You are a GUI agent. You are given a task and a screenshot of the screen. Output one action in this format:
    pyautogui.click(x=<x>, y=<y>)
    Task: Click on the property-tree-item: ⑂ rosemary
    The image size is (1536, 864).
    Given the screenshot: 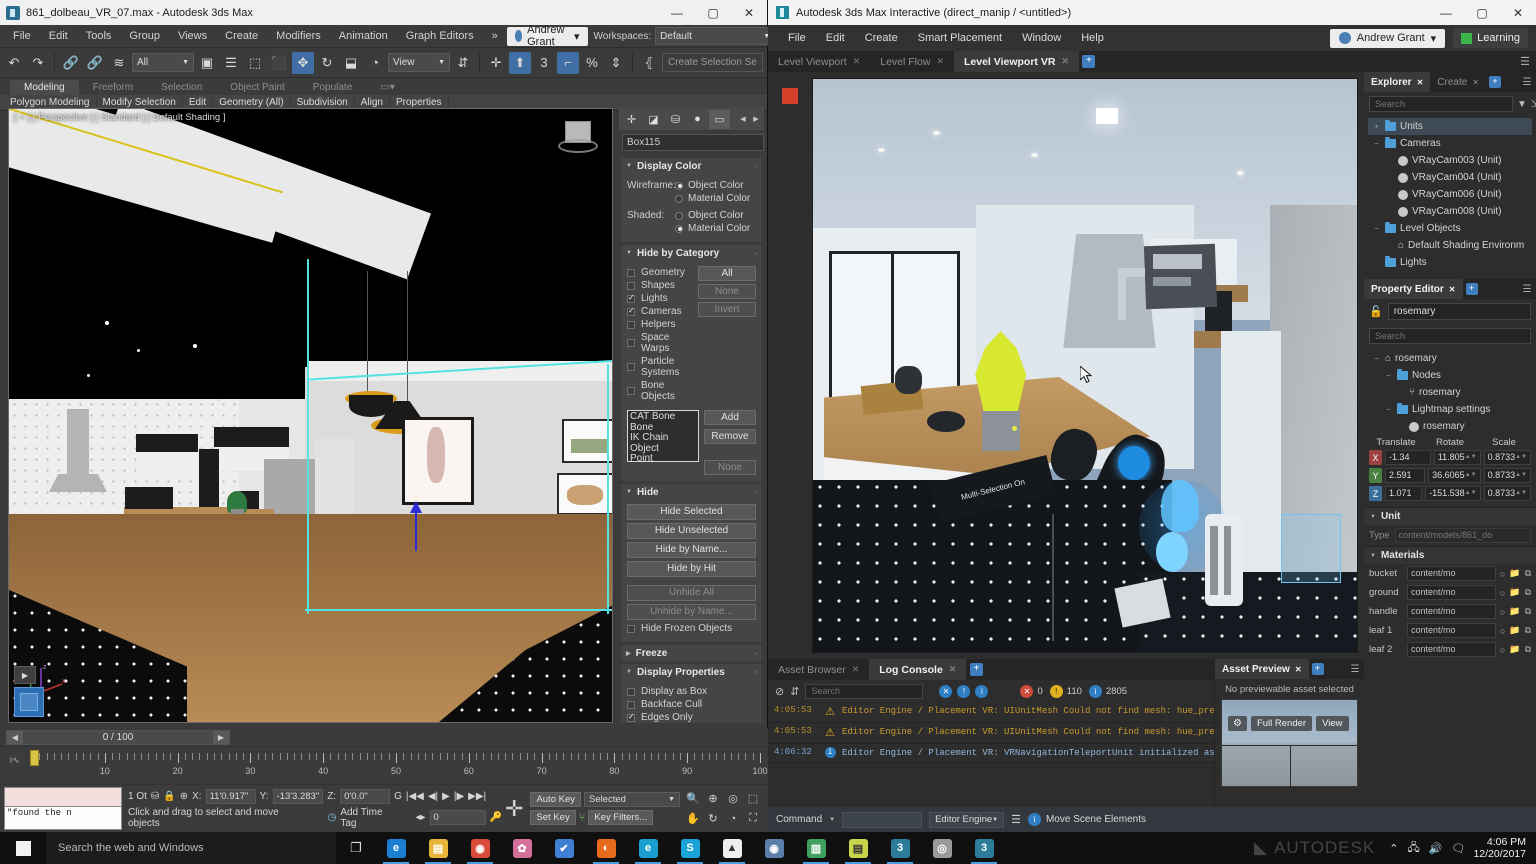 What is the action you would take?
    pyautogui.click(x=1450, y=392)
    